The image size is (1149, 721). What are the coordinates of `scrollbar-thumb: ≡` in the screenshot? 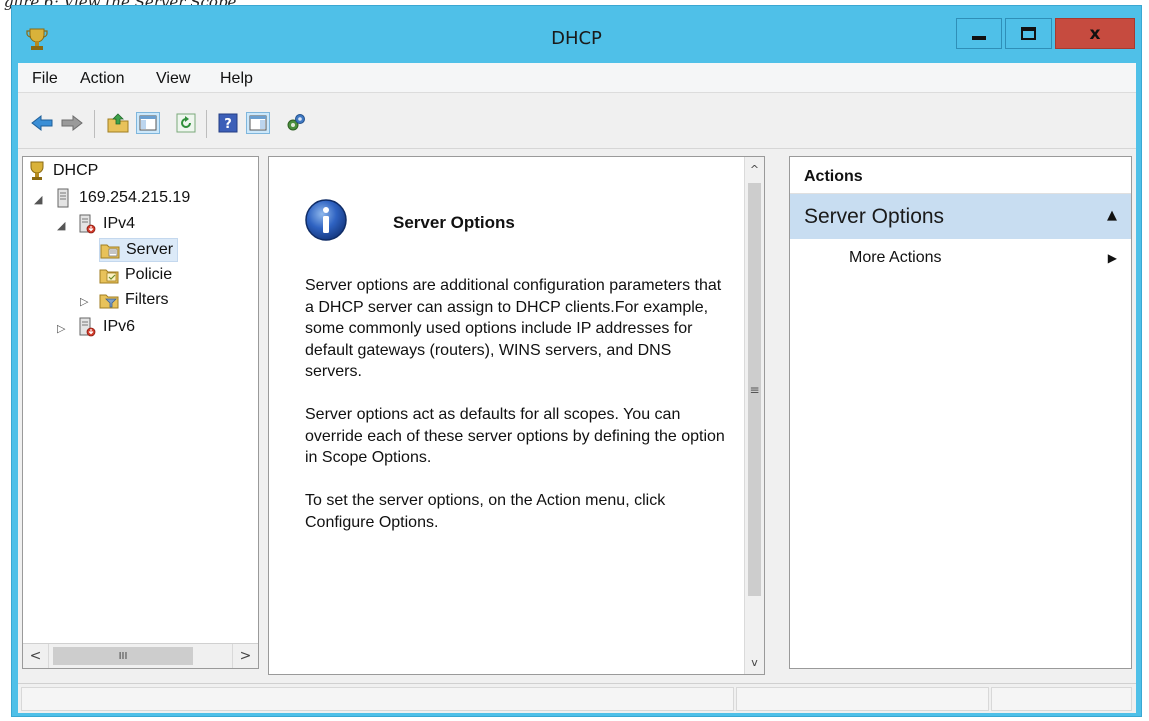 It's located at (754, 389).